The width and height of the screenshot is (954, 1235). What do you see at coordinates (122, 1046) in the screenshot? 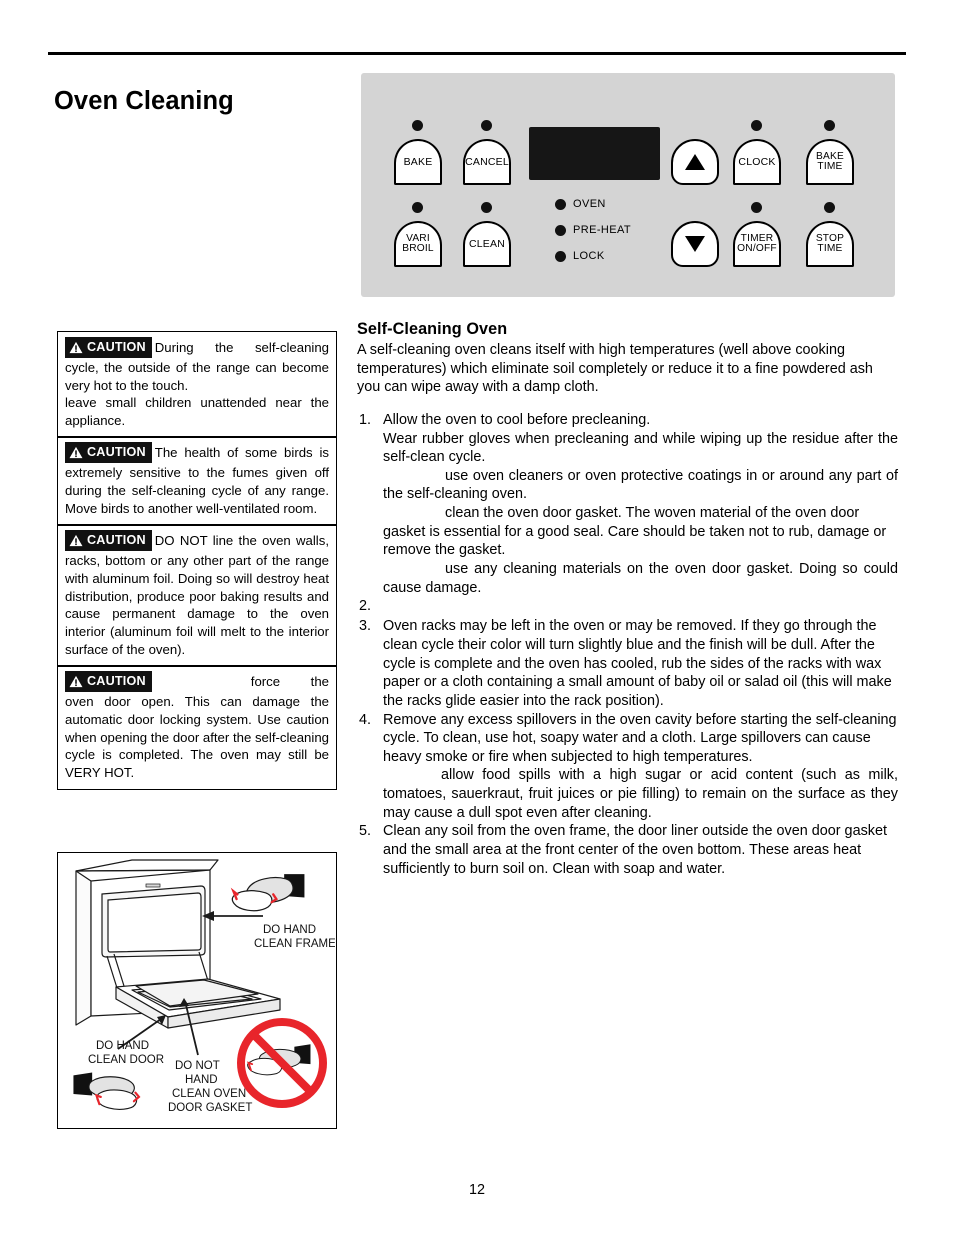
I see `callout-door-line1: DO HAND` at bounding box center [122, 1046].